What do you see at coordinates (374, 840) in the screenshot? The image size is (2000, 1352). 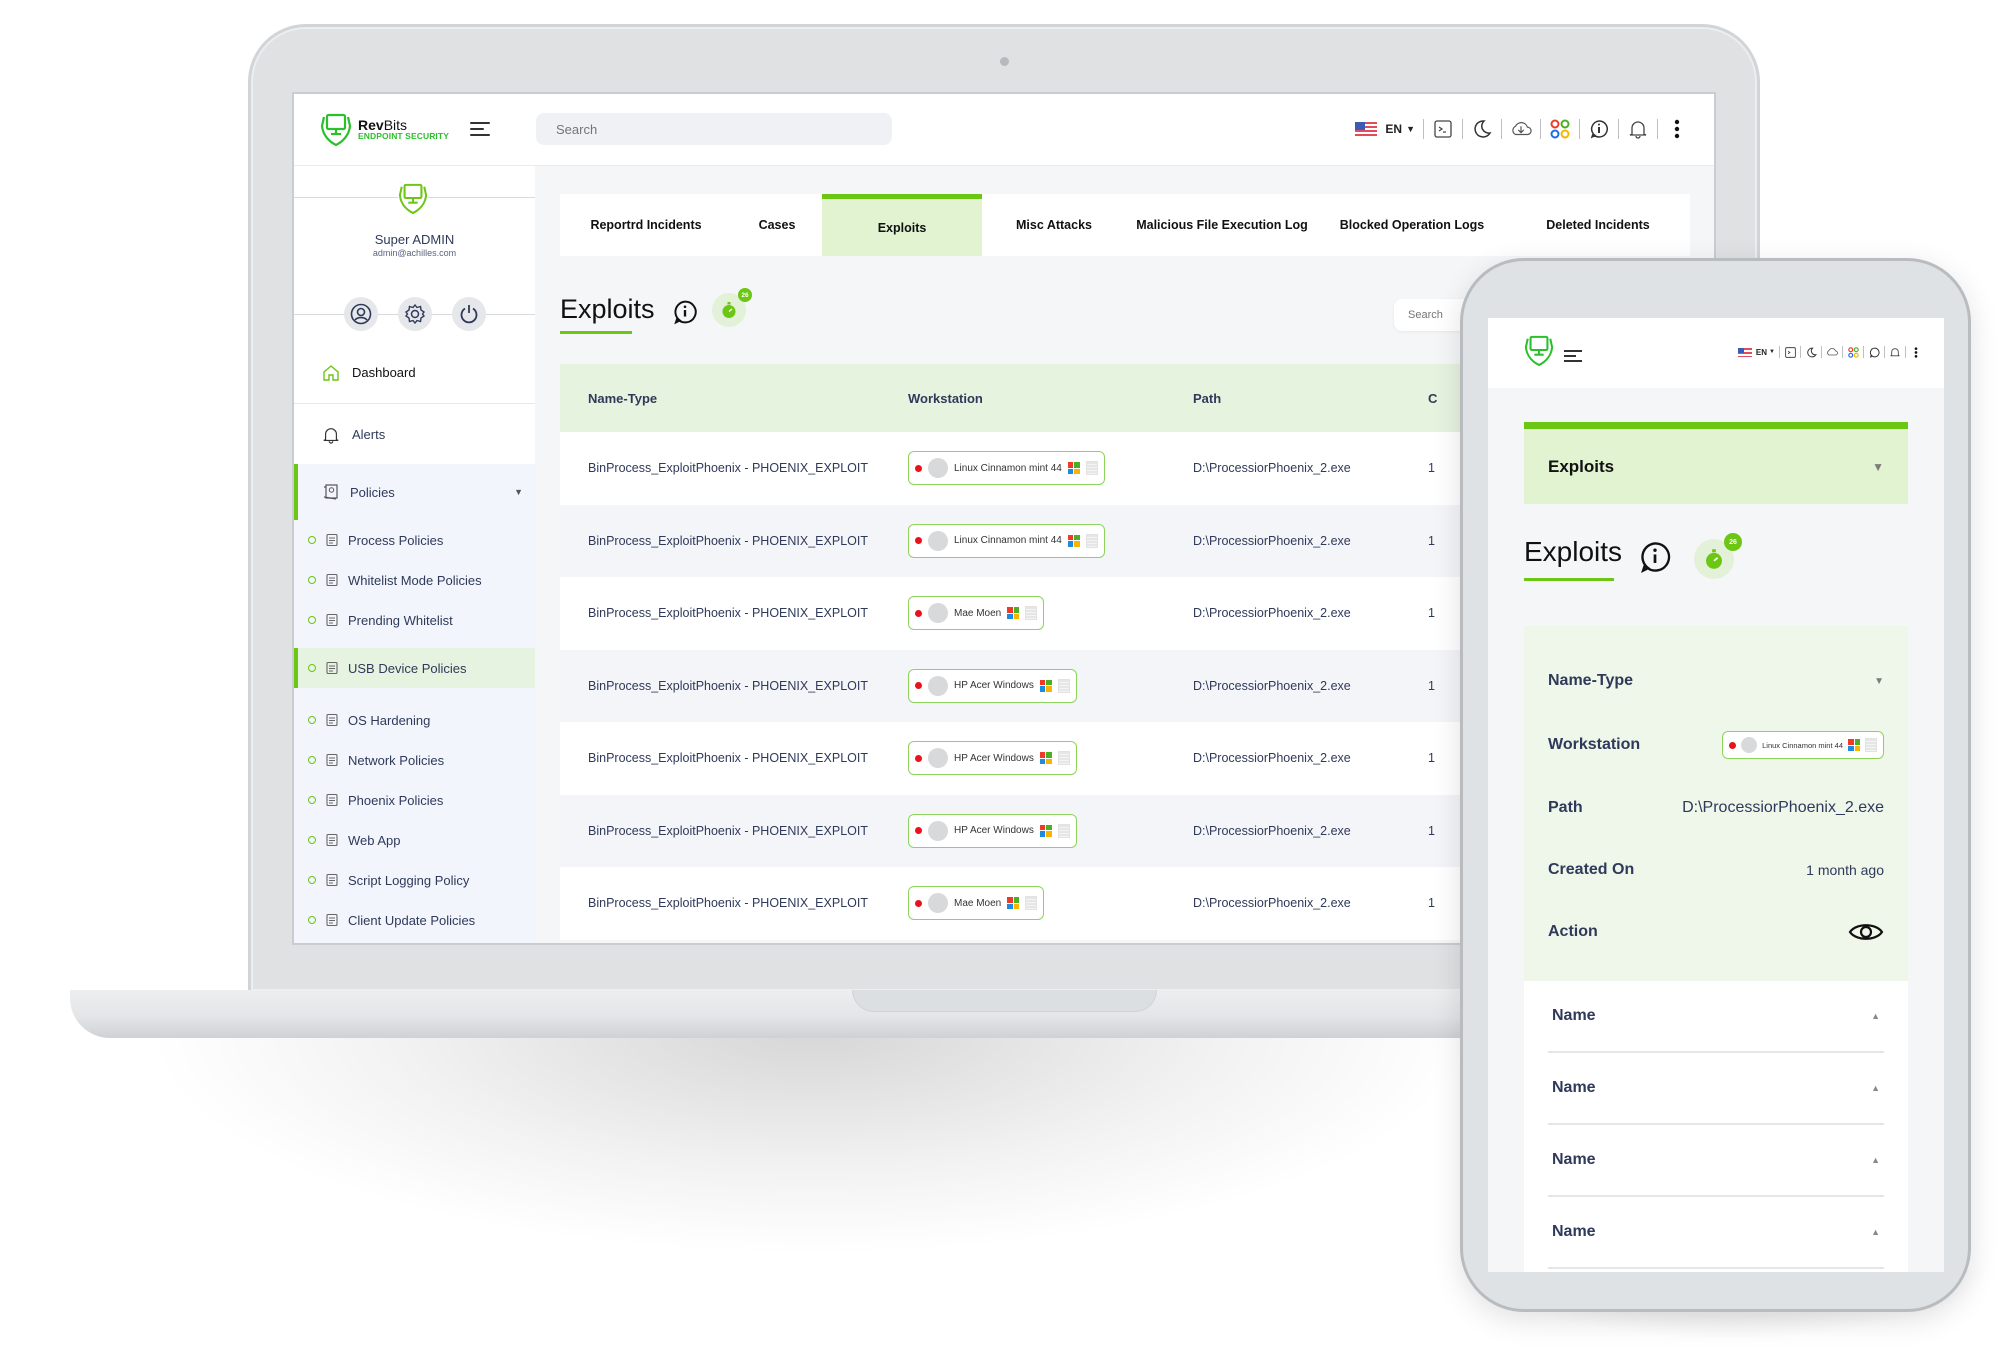 I see `sidebar-item-label: Web App` at bounding box center [374, 840].